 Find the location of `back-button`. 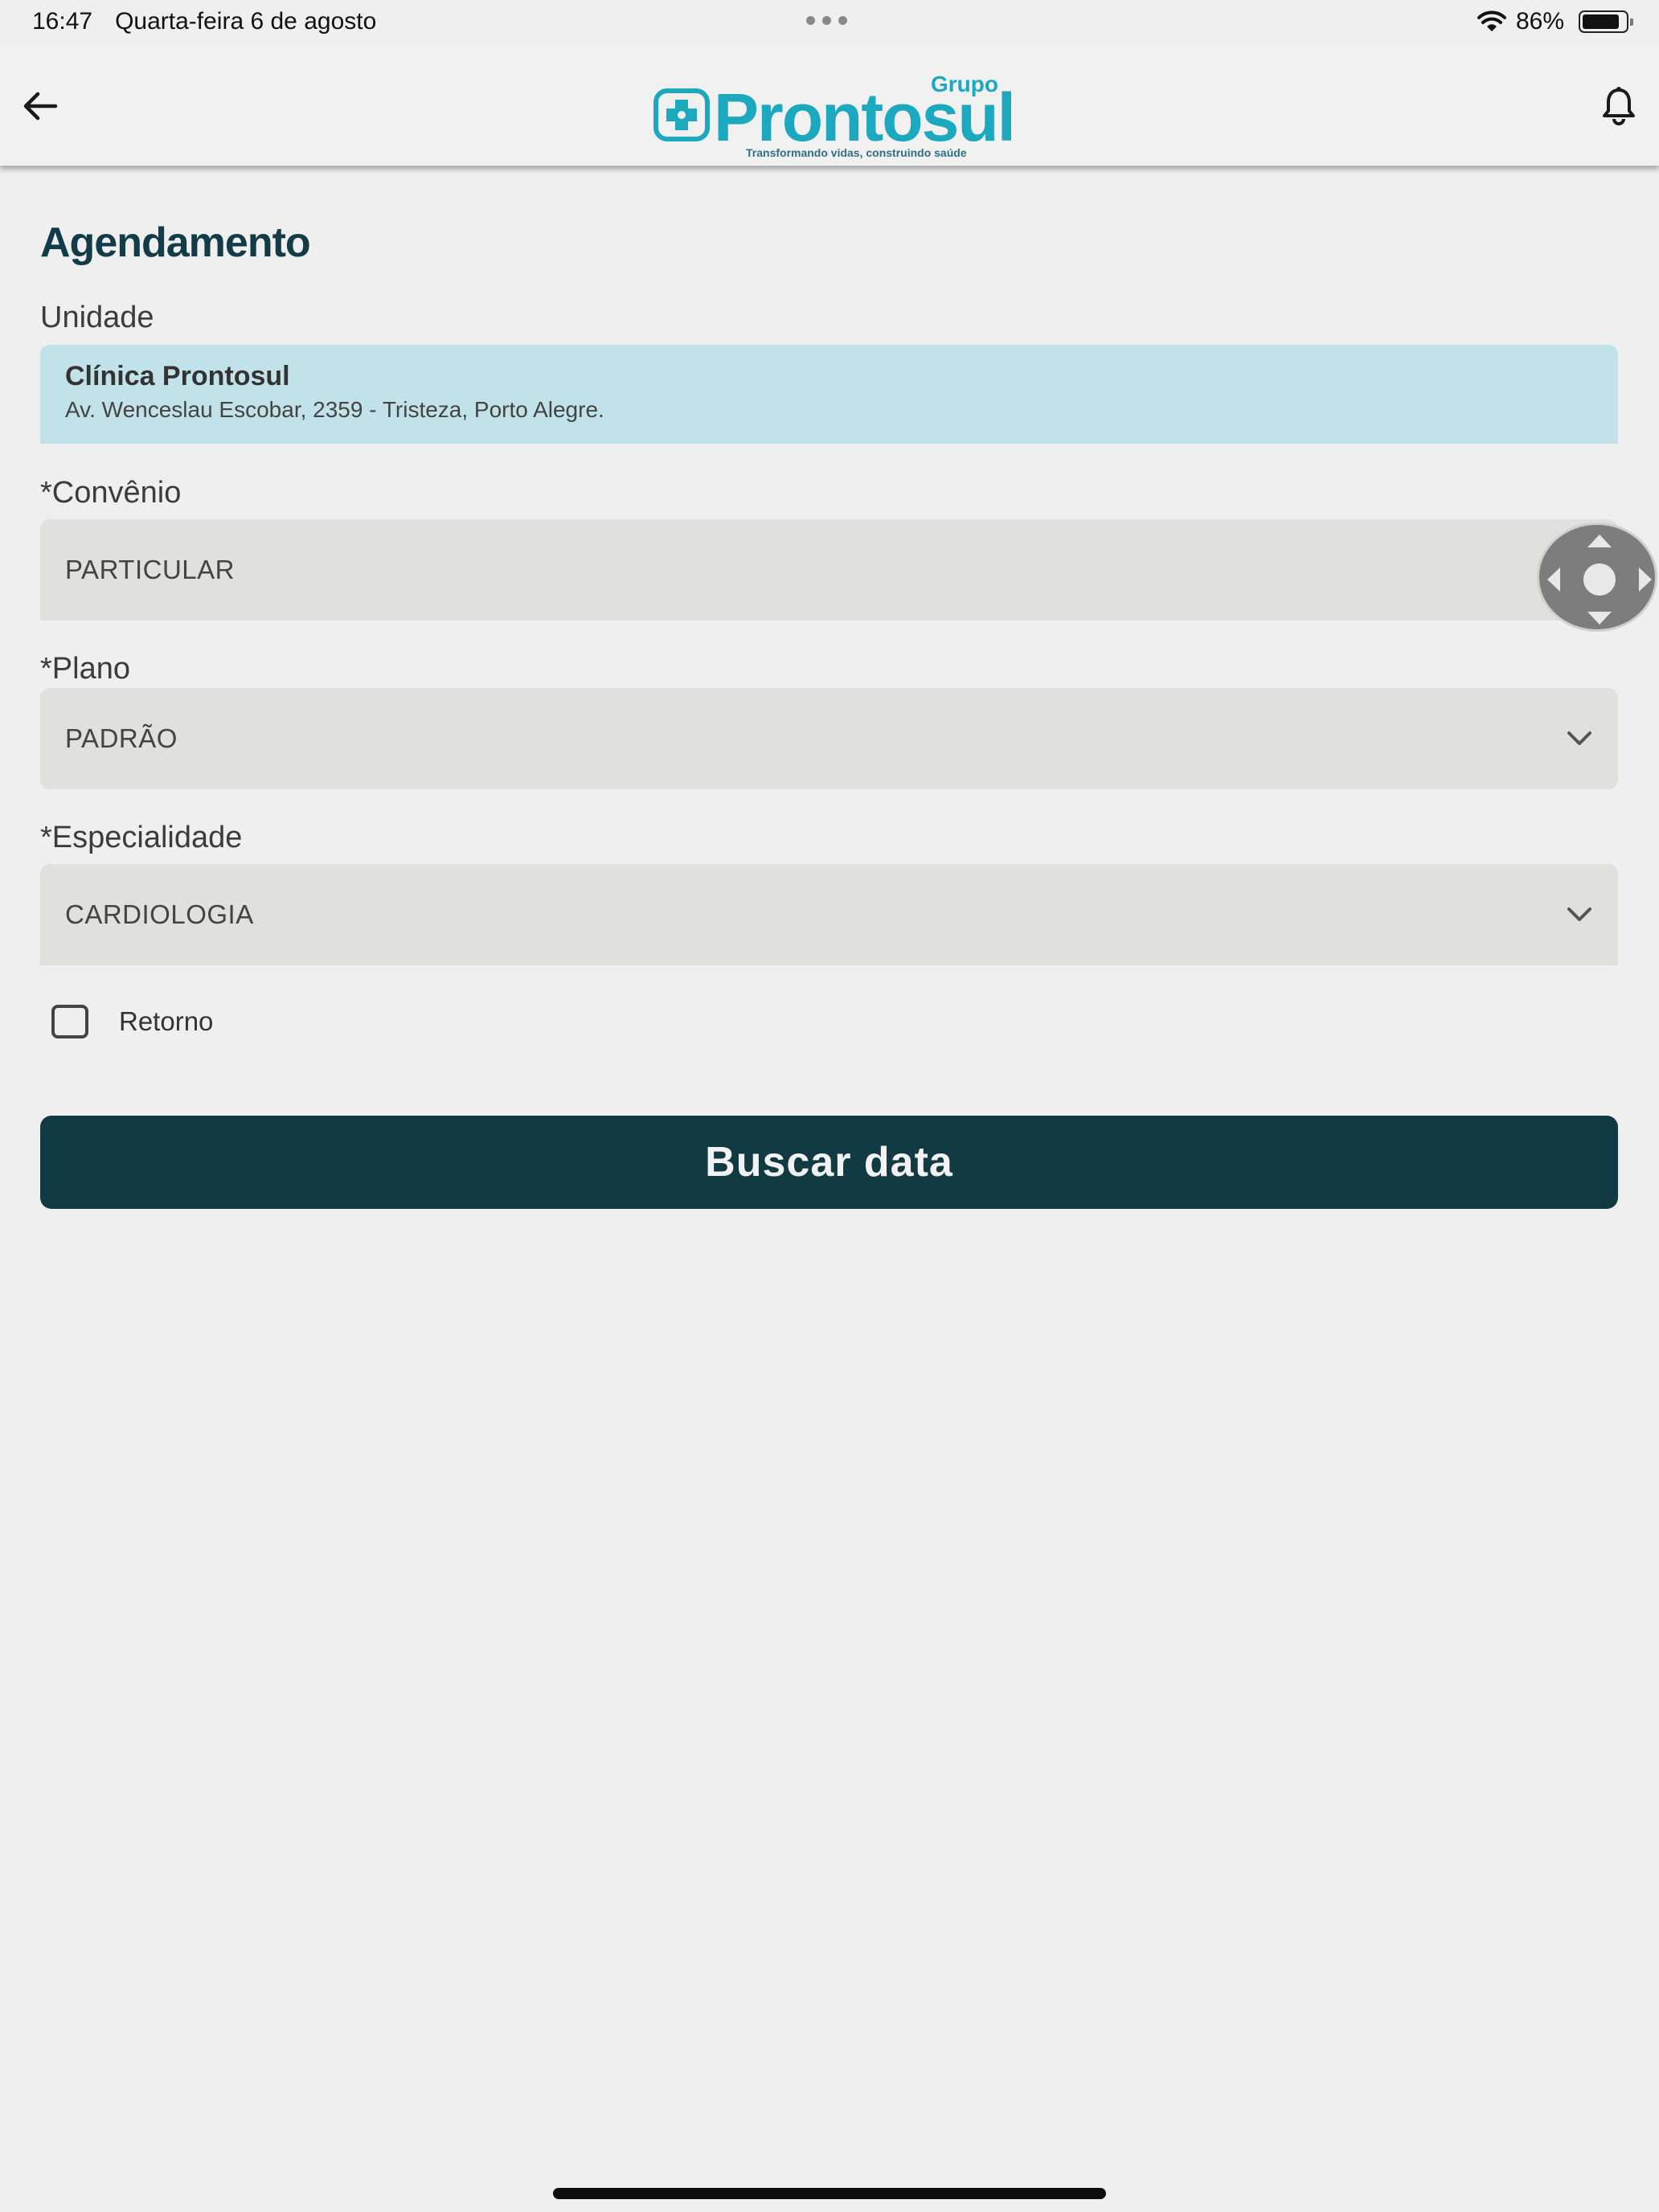

back-button is located at coordinates (40, 106).